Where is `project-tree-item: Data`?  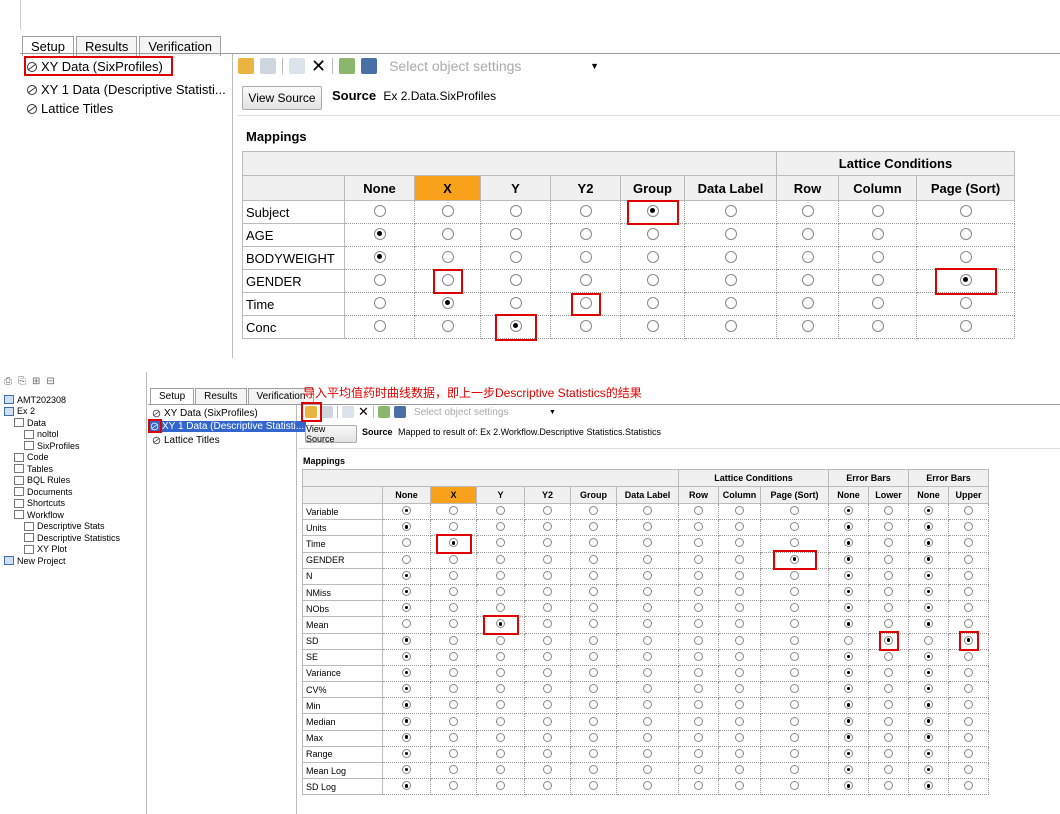
project-tree-item: Data is located at coordinates (67, 423).